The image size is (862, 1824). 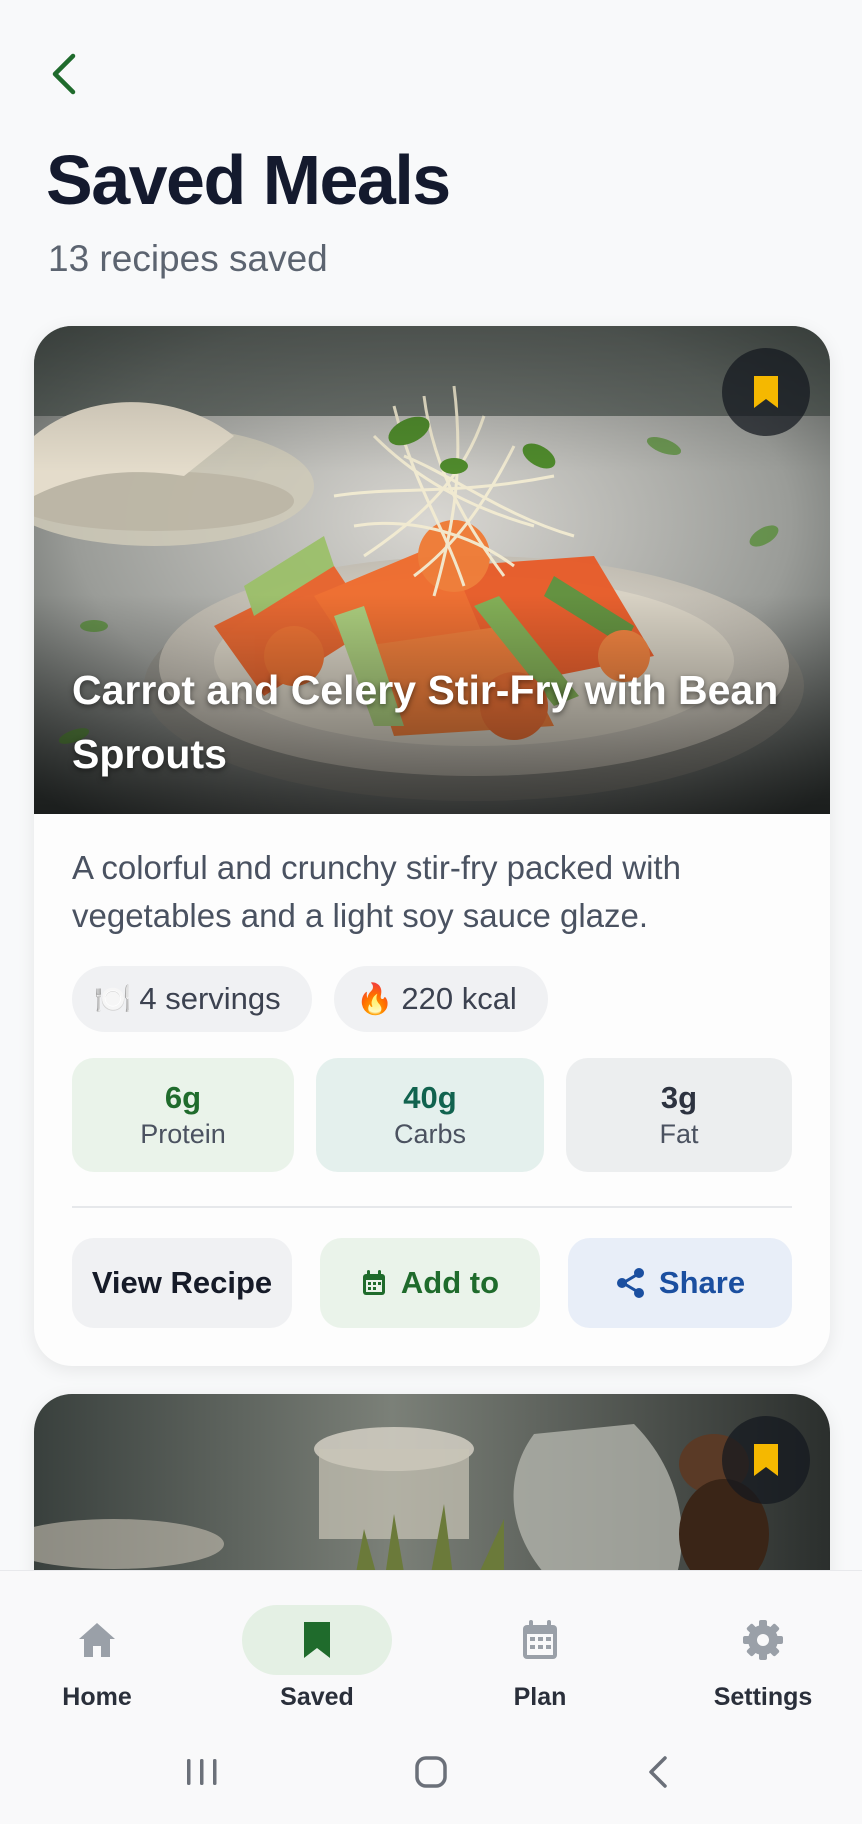 I want to click on view-recipe-label: View Recipe, so click(x=182, y=1282).